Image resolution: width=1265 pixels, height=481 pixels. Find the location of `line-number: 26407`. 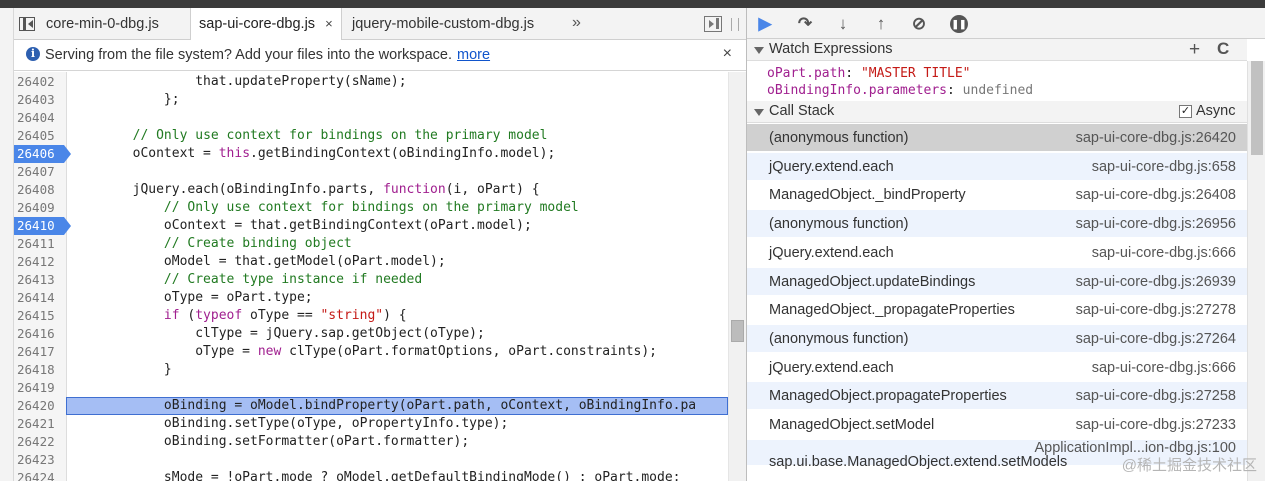

line-number: 26407 is located at coordinates (41, 172).